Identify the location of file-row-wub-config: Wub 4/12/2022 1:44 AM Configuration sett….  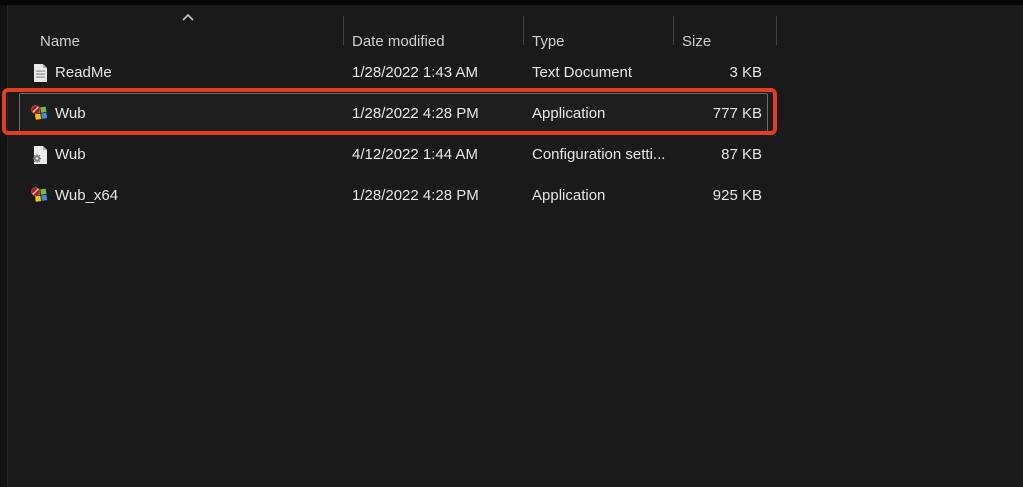
(511, 154).